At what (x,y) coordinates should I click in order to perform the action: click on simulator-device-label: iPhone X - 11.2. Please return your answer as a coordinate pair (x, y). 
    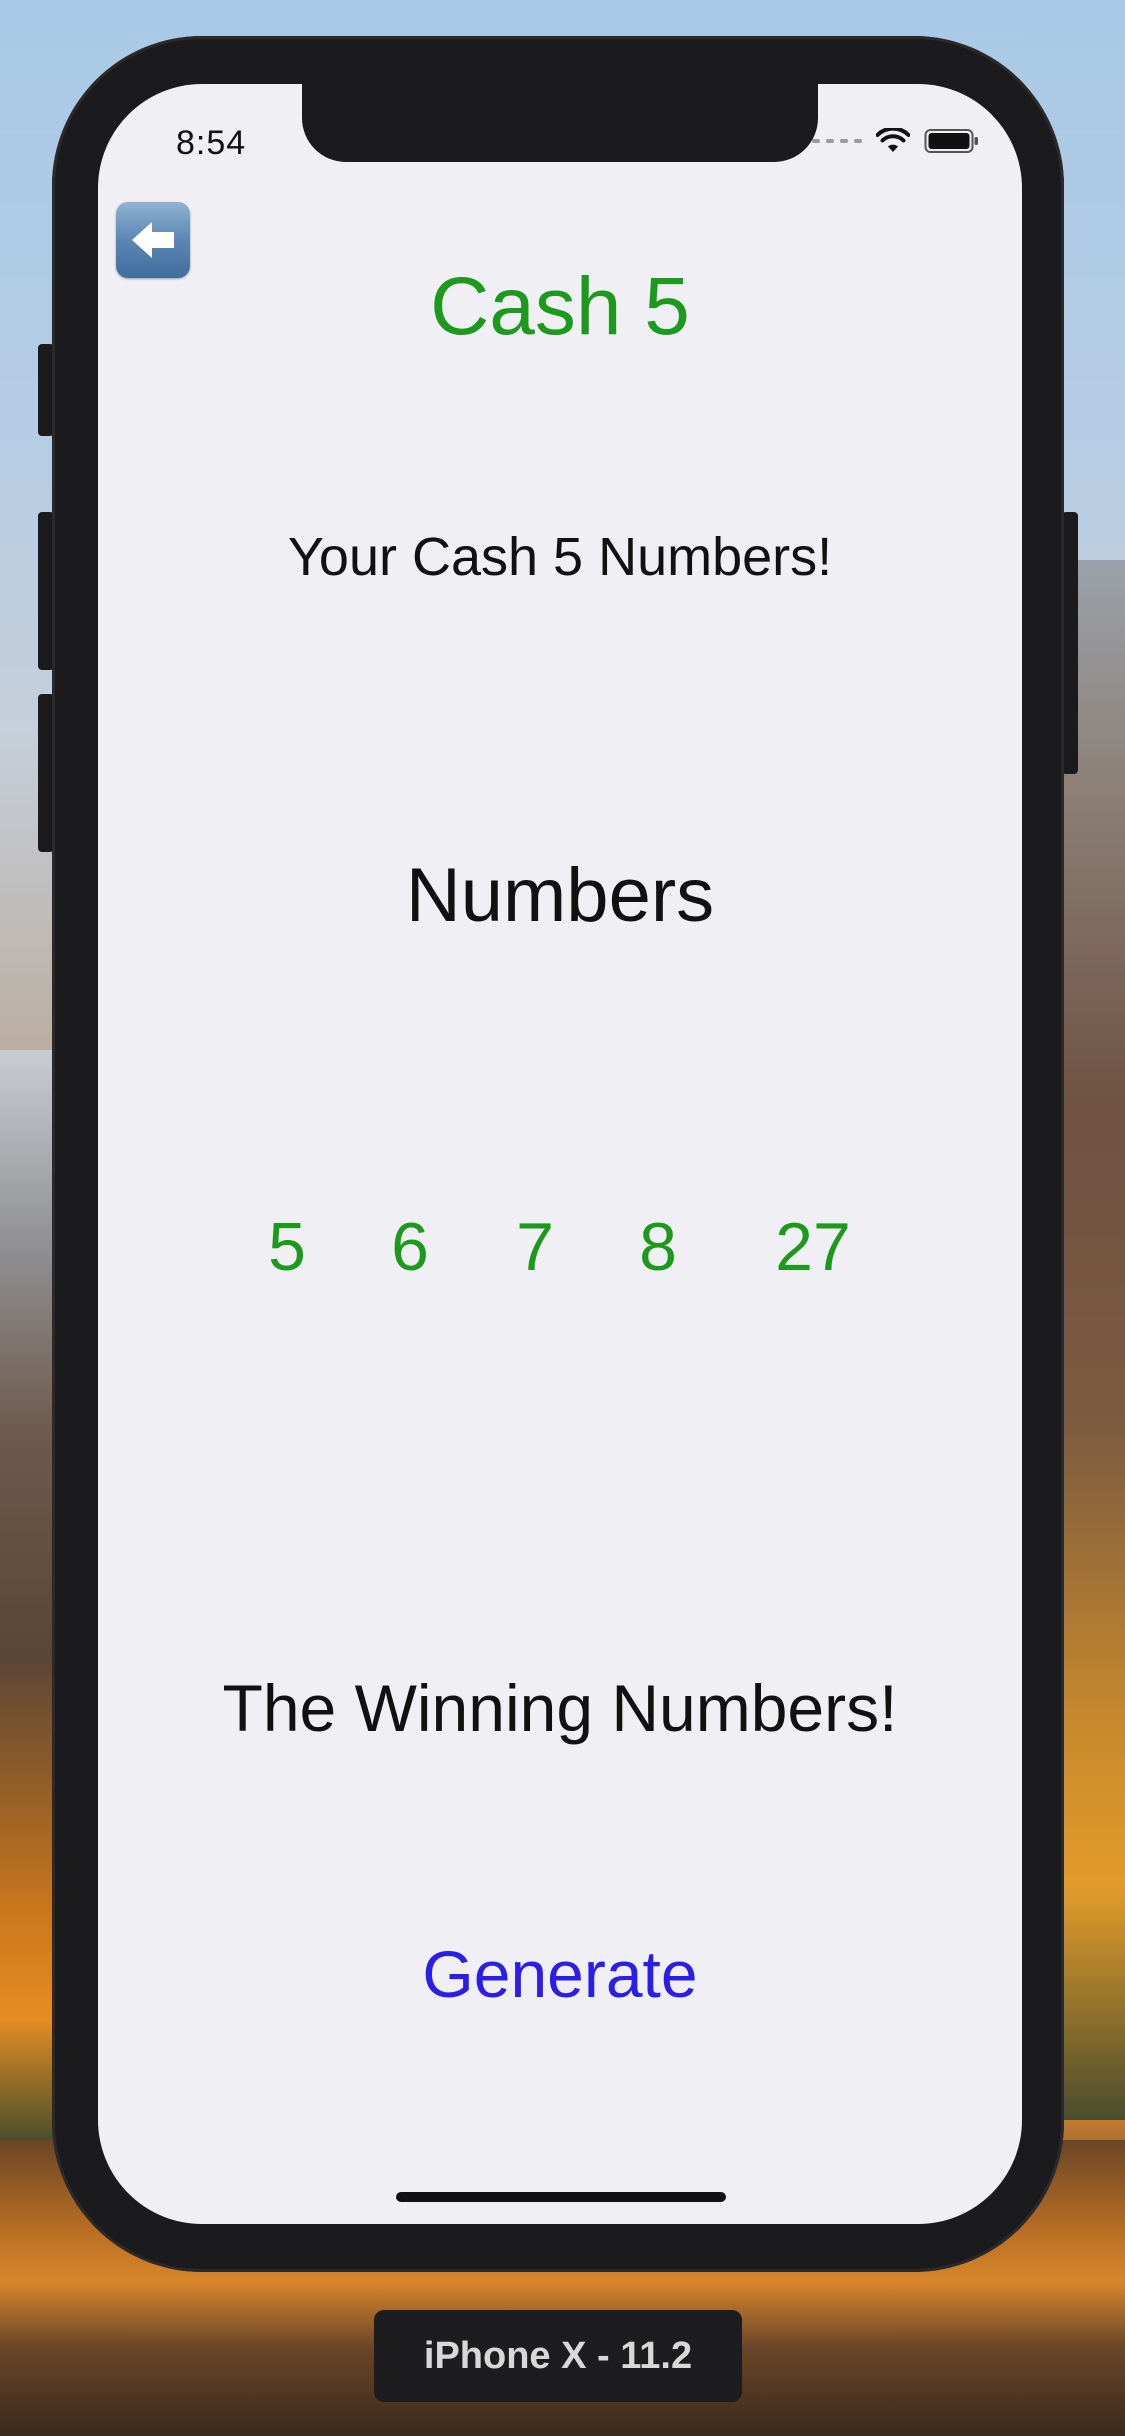
    Looking at the image, I should click on (558, 2356).